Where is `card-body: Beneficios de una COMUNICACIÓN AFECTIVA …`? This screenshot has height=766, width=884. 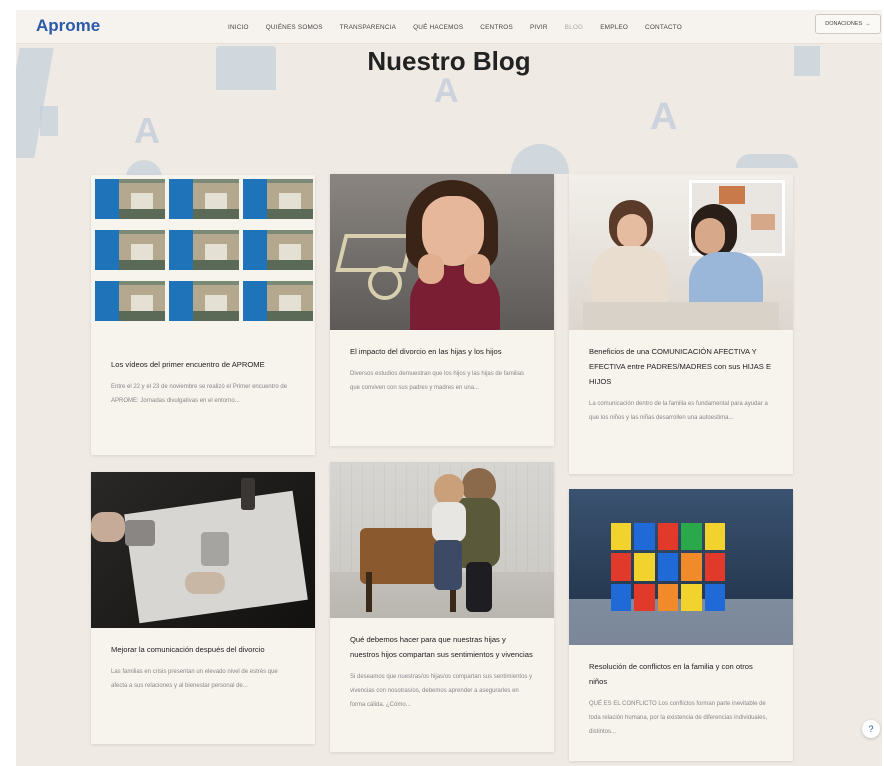 card-body: Beneficios de una COMUNICACIÓN AFECTIVA … is located at coordinates (681, 383).